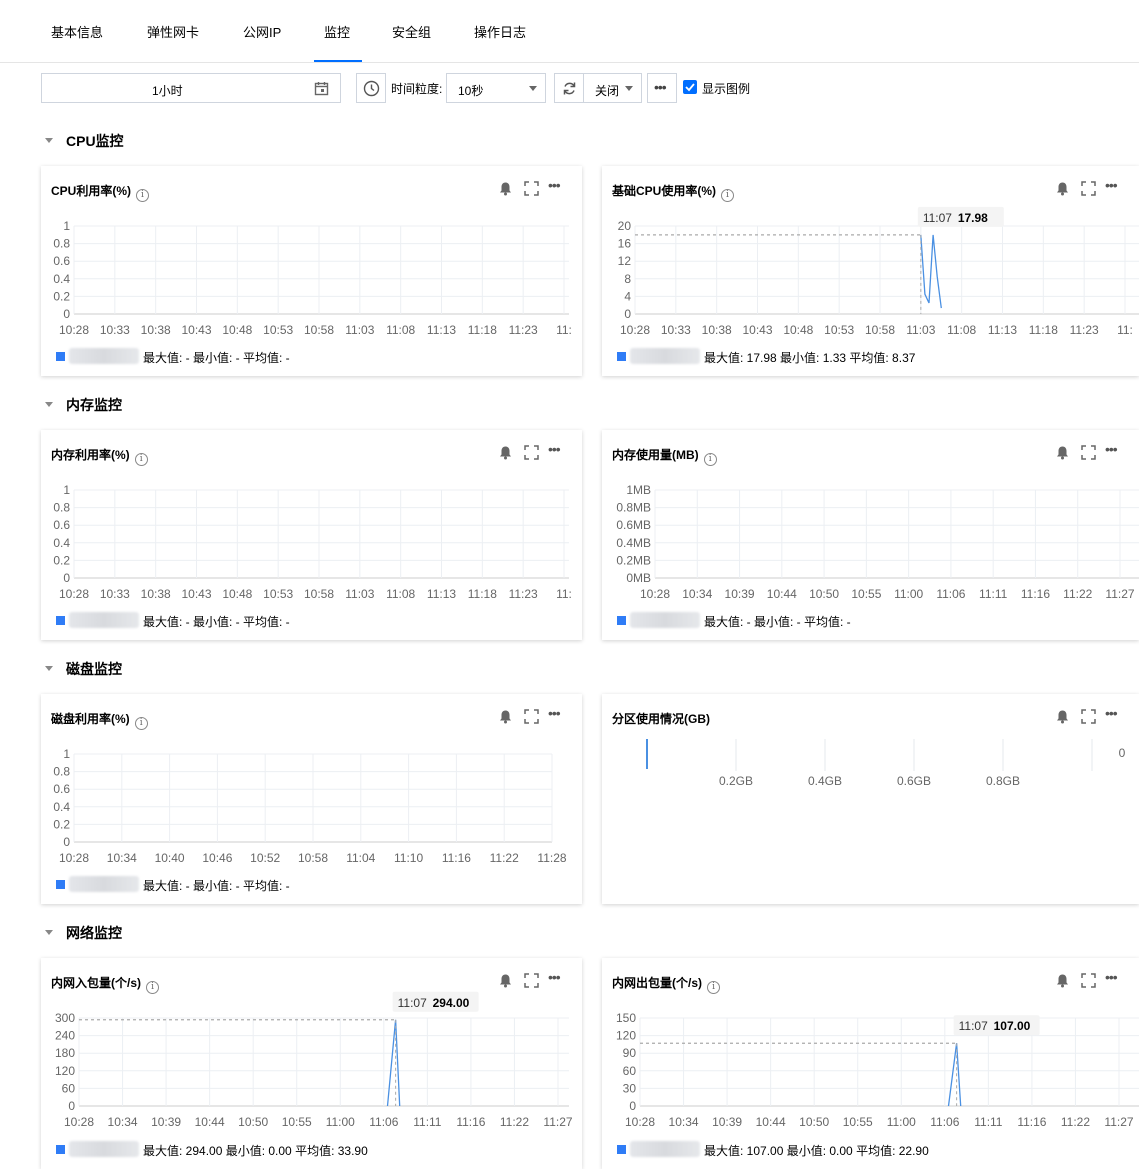 This screenshot has height=1169, width=1139. What do you see at coordinates (411, 33) in the screenshot?
I see `tab-security-group: 安全组` at bounding box center [411, 33].